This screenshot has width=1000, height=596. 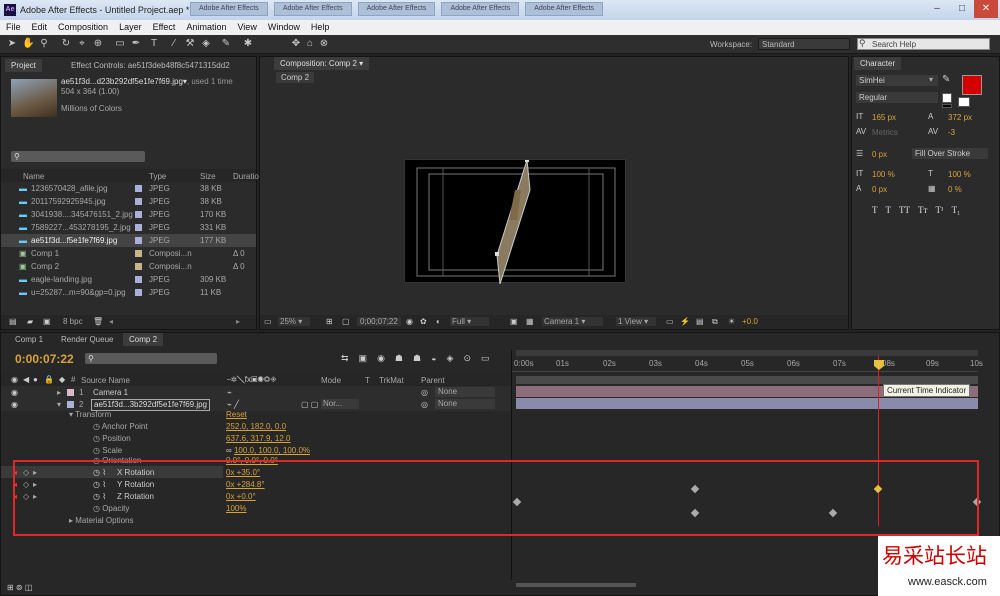 I want to click on menu-composition: Composition, so click(x=82, y=27).